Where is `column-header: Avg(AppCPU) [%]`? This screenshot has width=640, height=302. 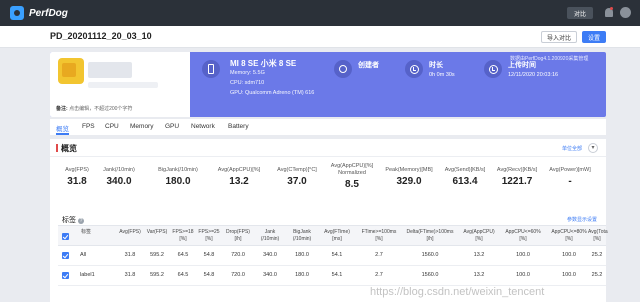 column-header: Avg(AppCPU) [%] is located at coordinates (479, 235).